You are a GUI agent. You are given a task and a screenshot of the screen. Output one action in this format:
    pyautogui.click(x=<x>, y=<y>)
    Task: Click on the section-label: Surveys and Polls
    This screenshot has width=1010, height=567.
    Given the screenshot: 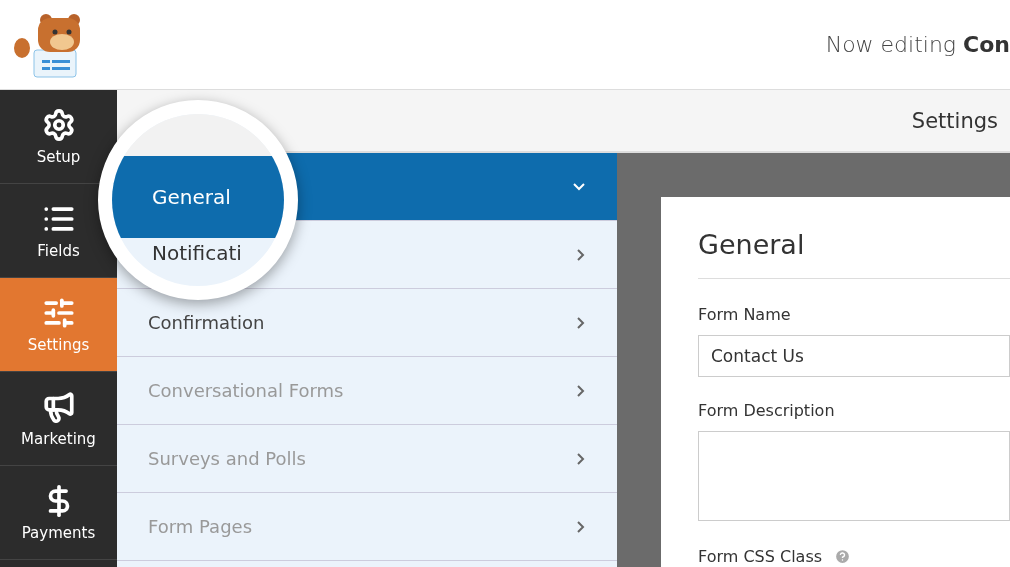 What is the action you would take?
    pyautogui.click(x=227, y=458)
    